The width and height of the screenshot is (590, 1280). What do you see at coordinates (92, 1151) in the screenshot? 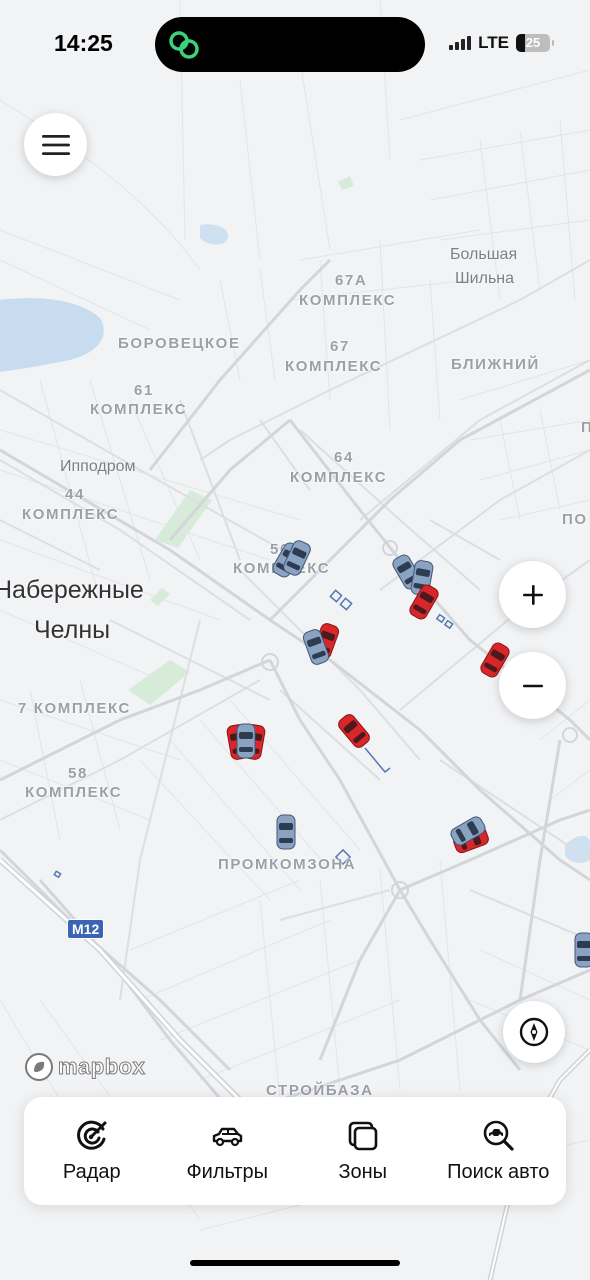
I see `nav-radar: Радар` at bounding box center [92, 1151].